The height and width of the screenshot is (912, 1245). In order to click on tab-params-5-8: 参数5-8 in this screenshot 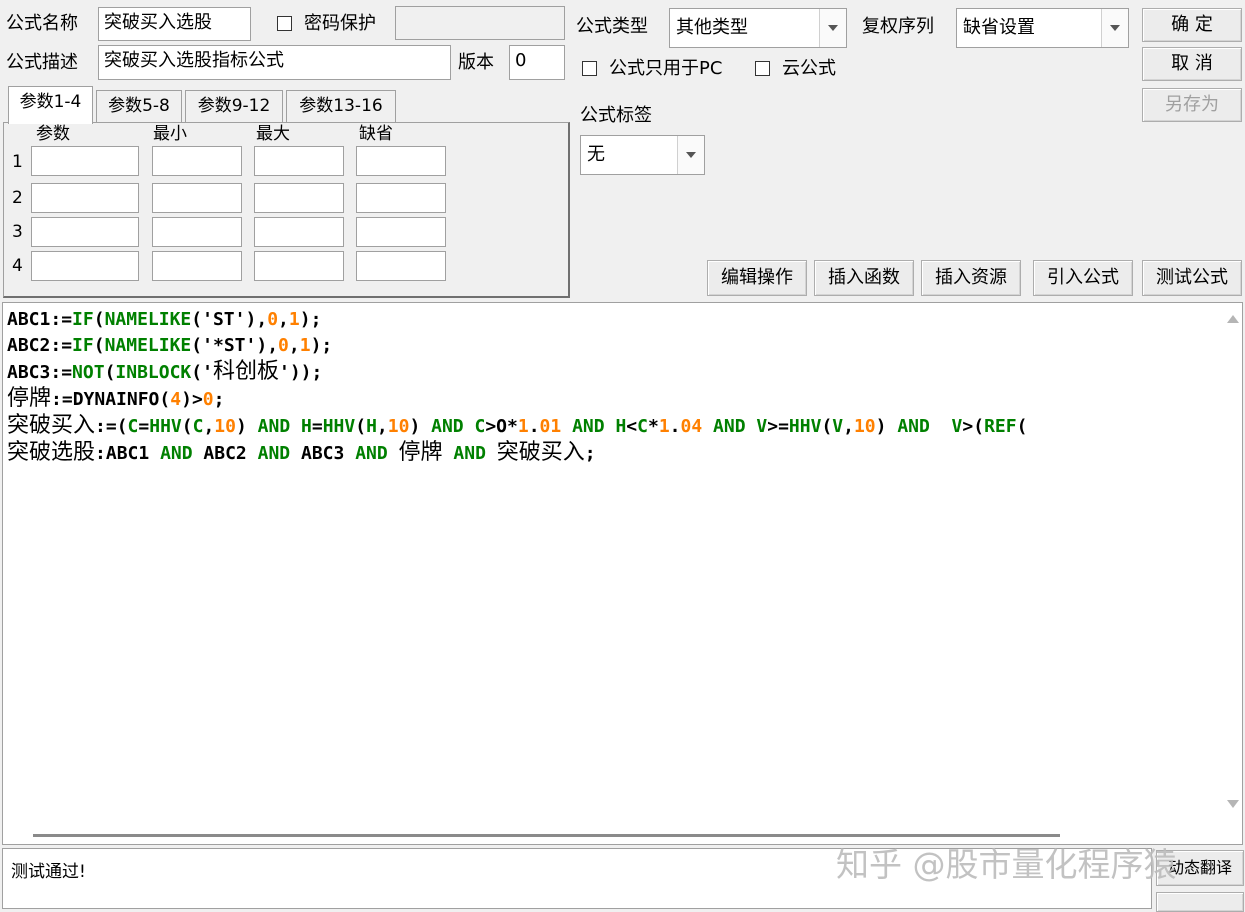, I will do `click(139, 106)`.